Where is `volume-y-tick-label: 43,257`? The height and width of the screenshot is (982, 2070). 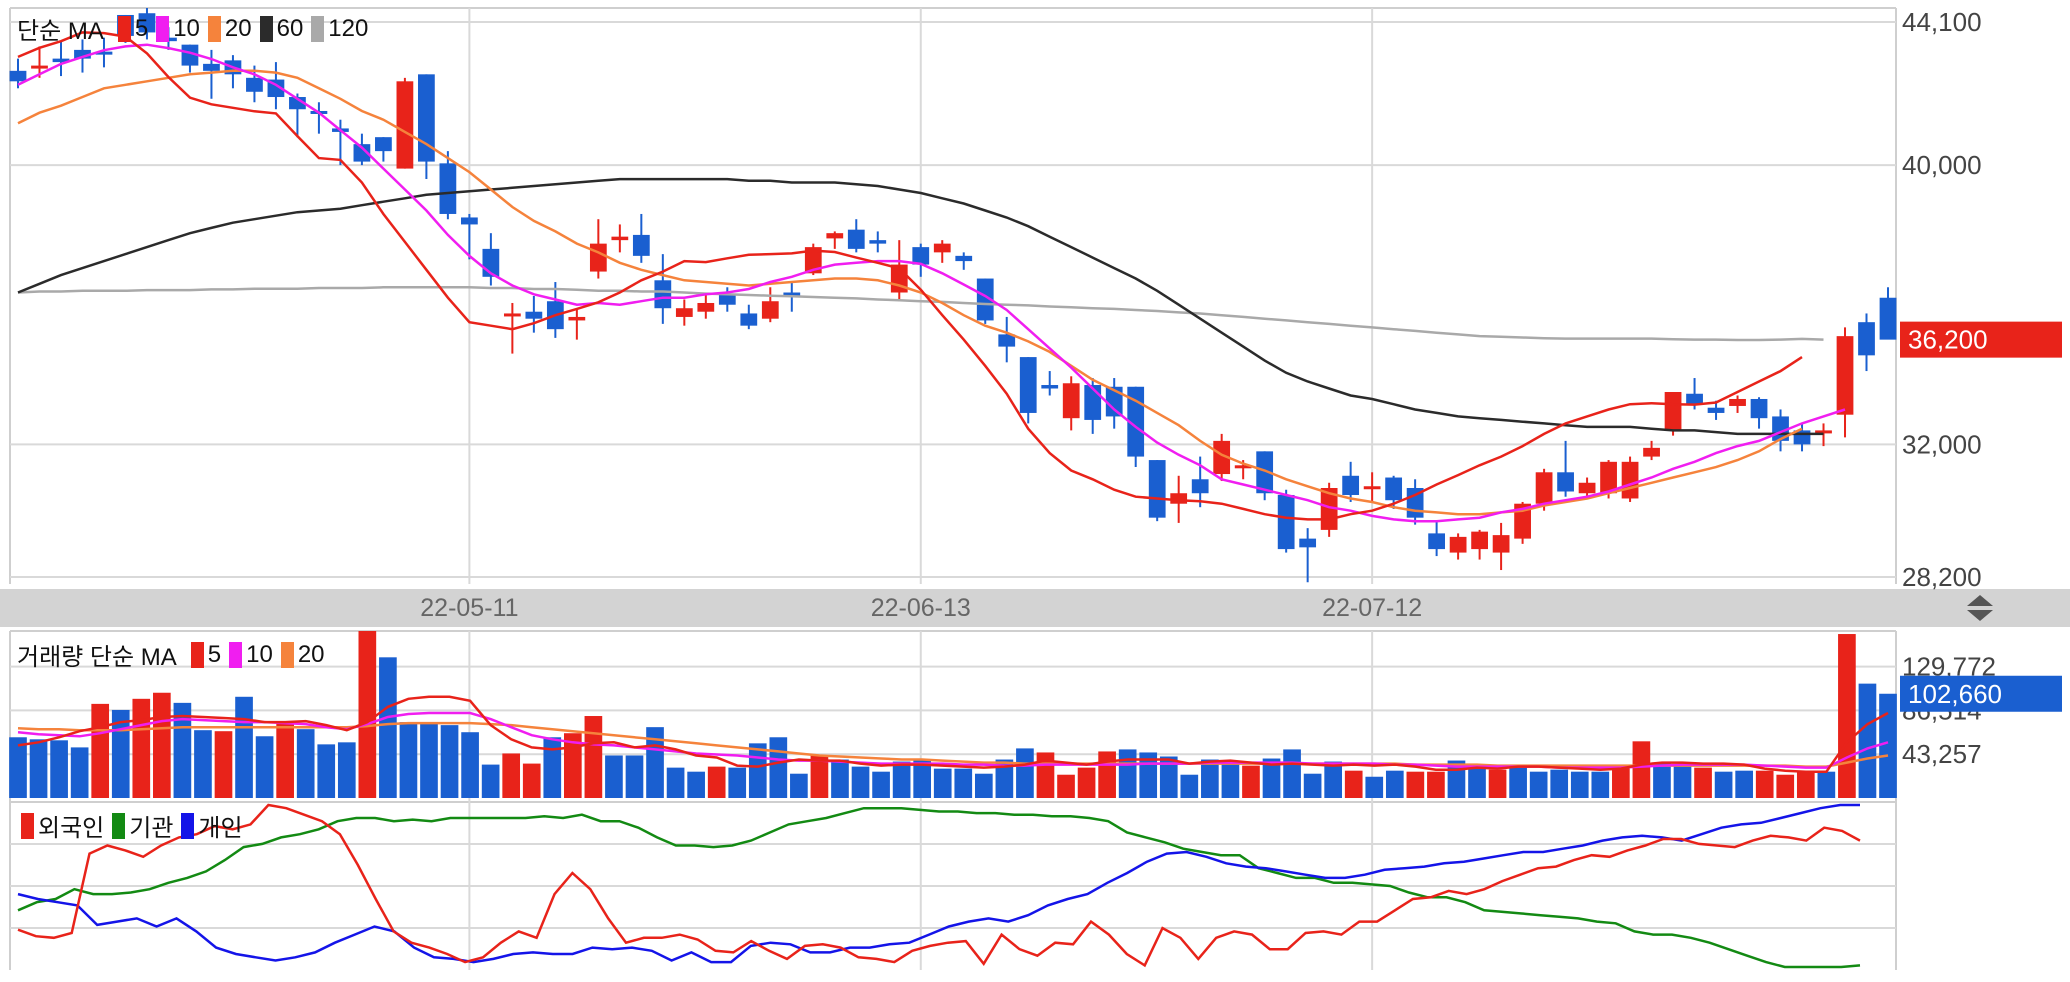 volume-y-tick-label: 43,257 is located at coordinates (1942, 754).